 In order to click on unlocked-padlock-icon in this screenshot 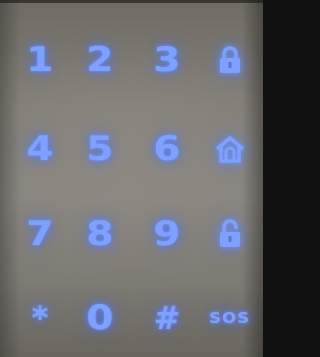, I will do `click(230, 233)`.